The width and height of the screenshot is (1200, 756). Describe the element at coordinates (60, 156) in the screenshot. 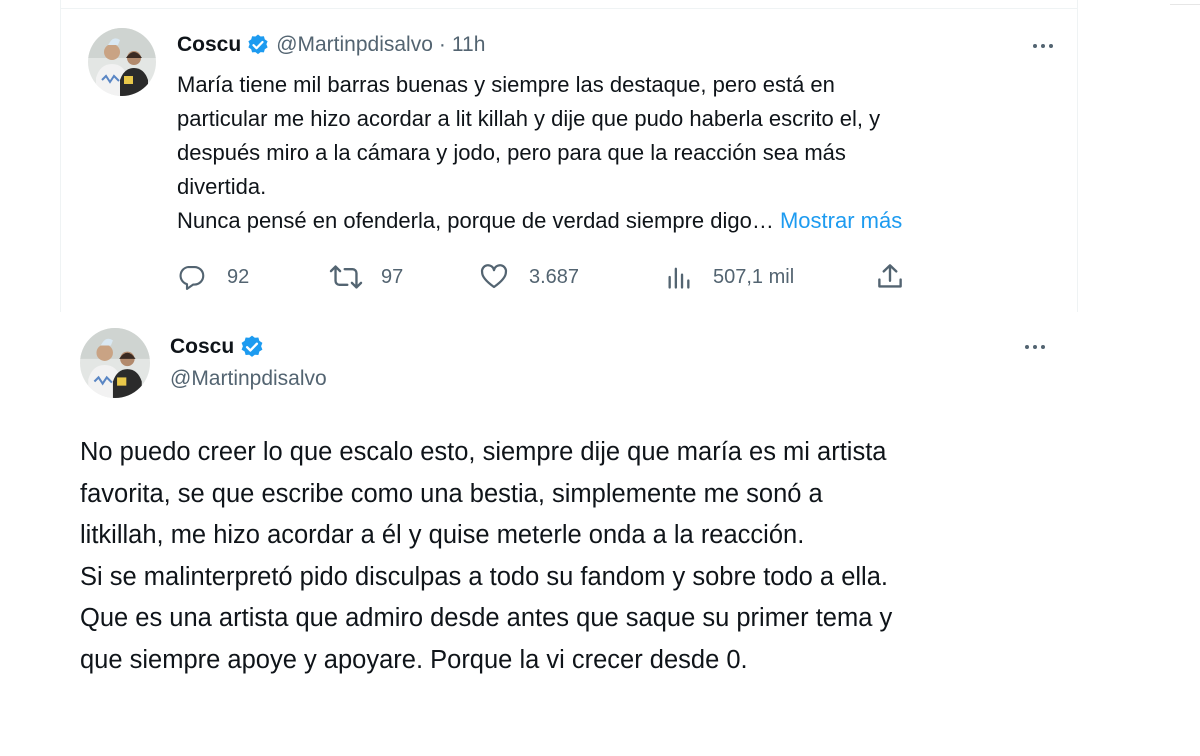

I see `tweet-left-border` at that location.